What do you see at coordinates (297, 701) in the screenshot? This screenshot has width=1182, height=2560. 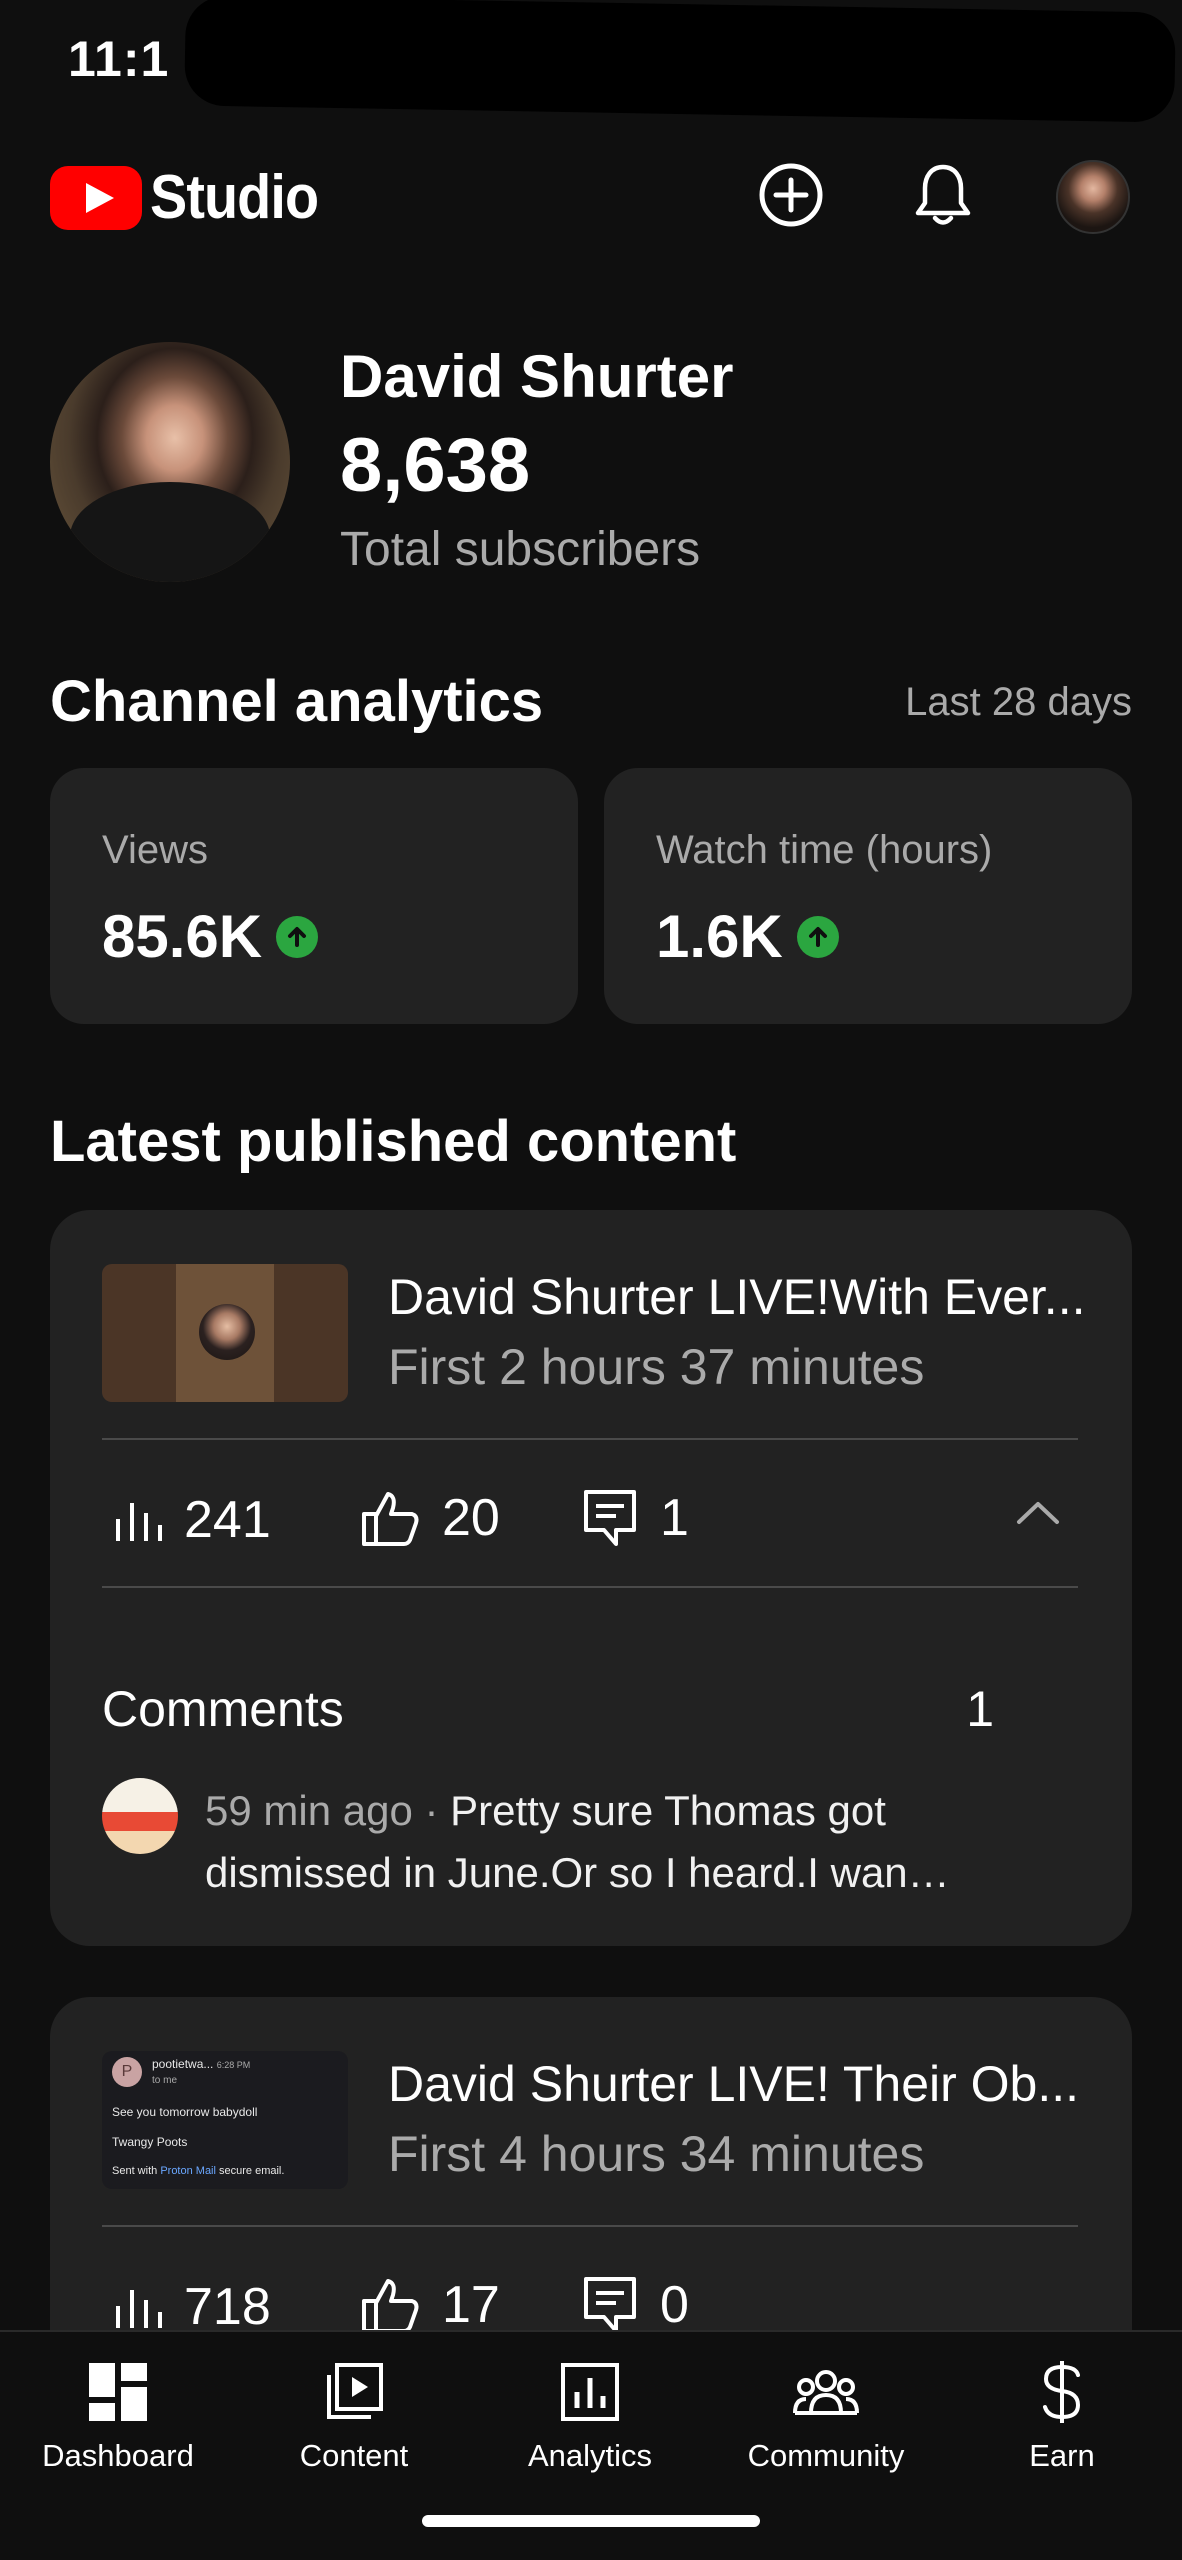 I see `analytics-heading: Channel analytics` at bounding box center [297, 701].